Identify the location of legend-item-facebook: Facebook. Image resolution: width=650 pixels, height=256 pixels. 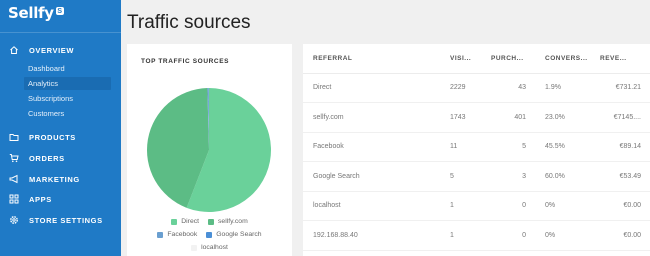
(177, 234).